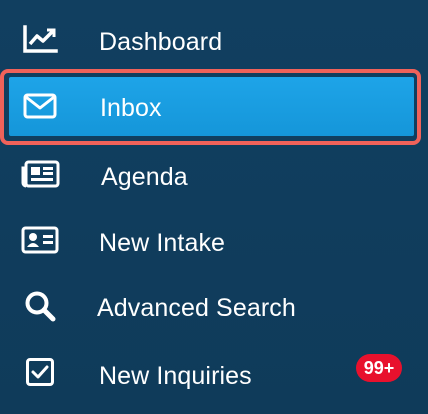 The height and width of the screenshot is (414, 428). What do you see at coordinates (40, 240) in the screenshot?
I see `id-card-icon` at bounding box center [40, 240].